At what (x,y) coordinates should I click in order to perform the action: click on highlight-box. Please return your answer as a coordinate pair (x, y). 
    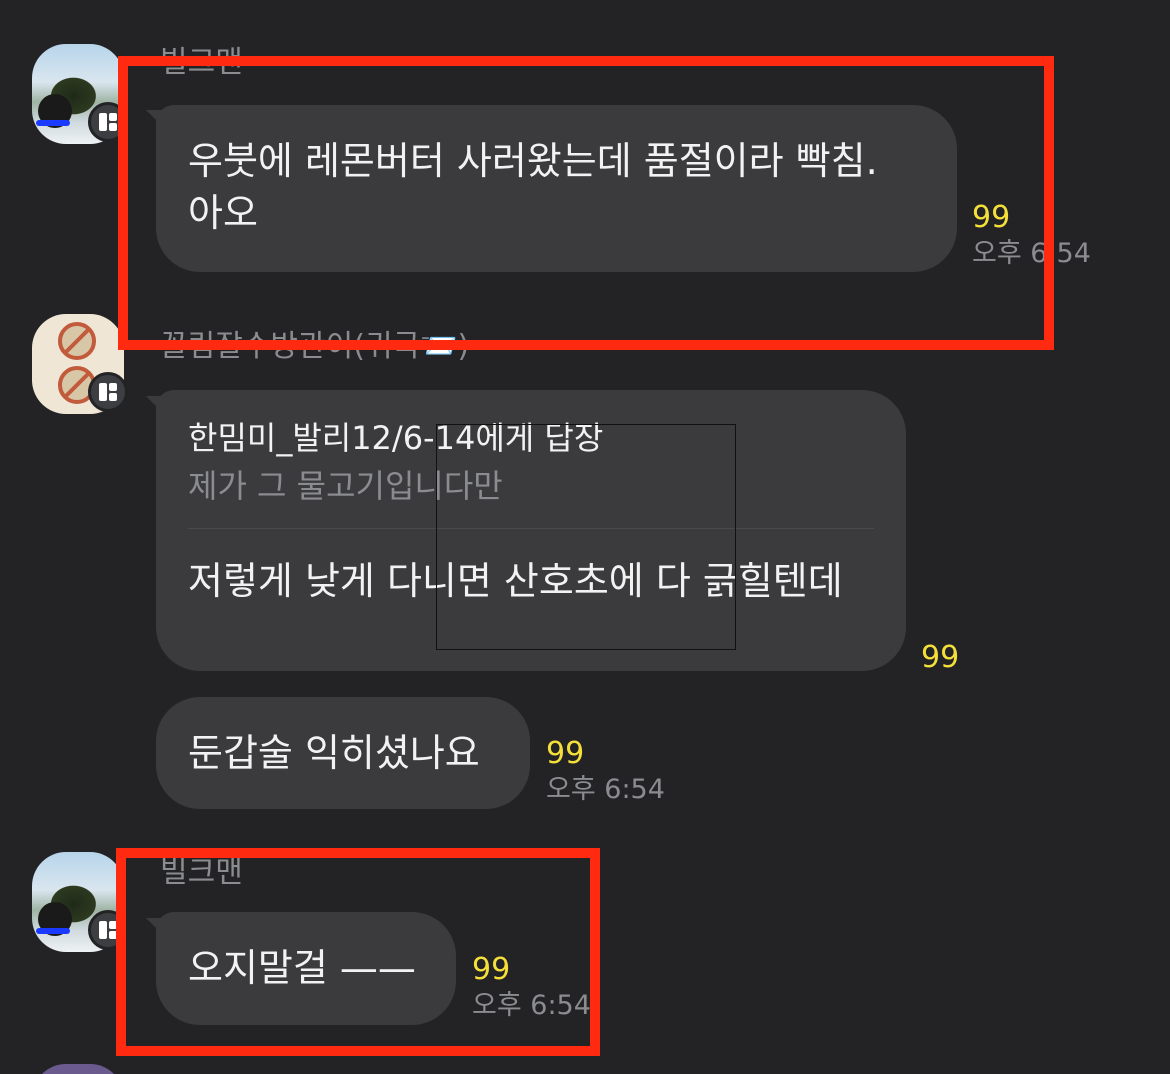
    Looking at the image, I should click on (358, 952).